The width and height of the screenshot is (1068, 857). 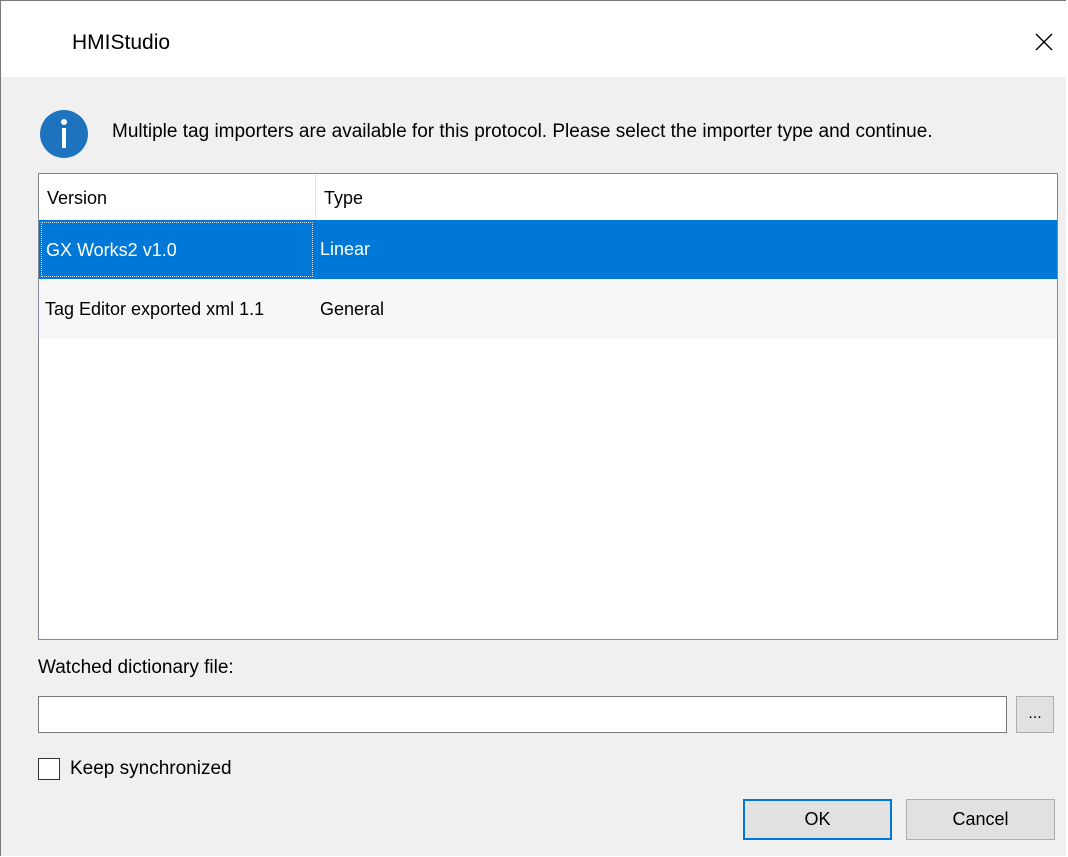 I want to click on row-type-cell: General, so click(x=352, y=309).